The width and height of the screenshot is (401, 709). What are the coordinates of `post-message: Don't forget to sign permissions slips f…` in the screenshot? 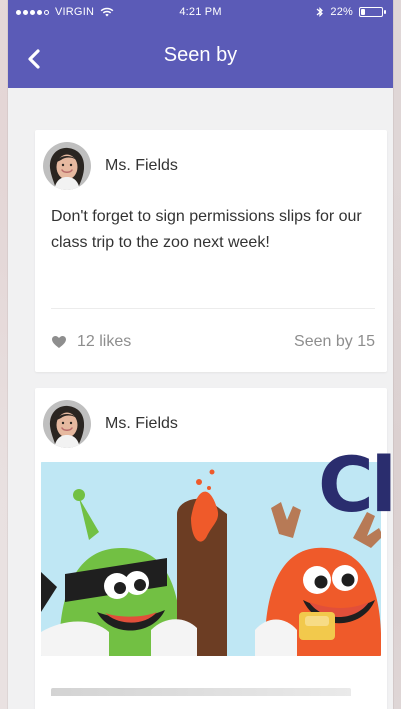 It's located at (206, 229).